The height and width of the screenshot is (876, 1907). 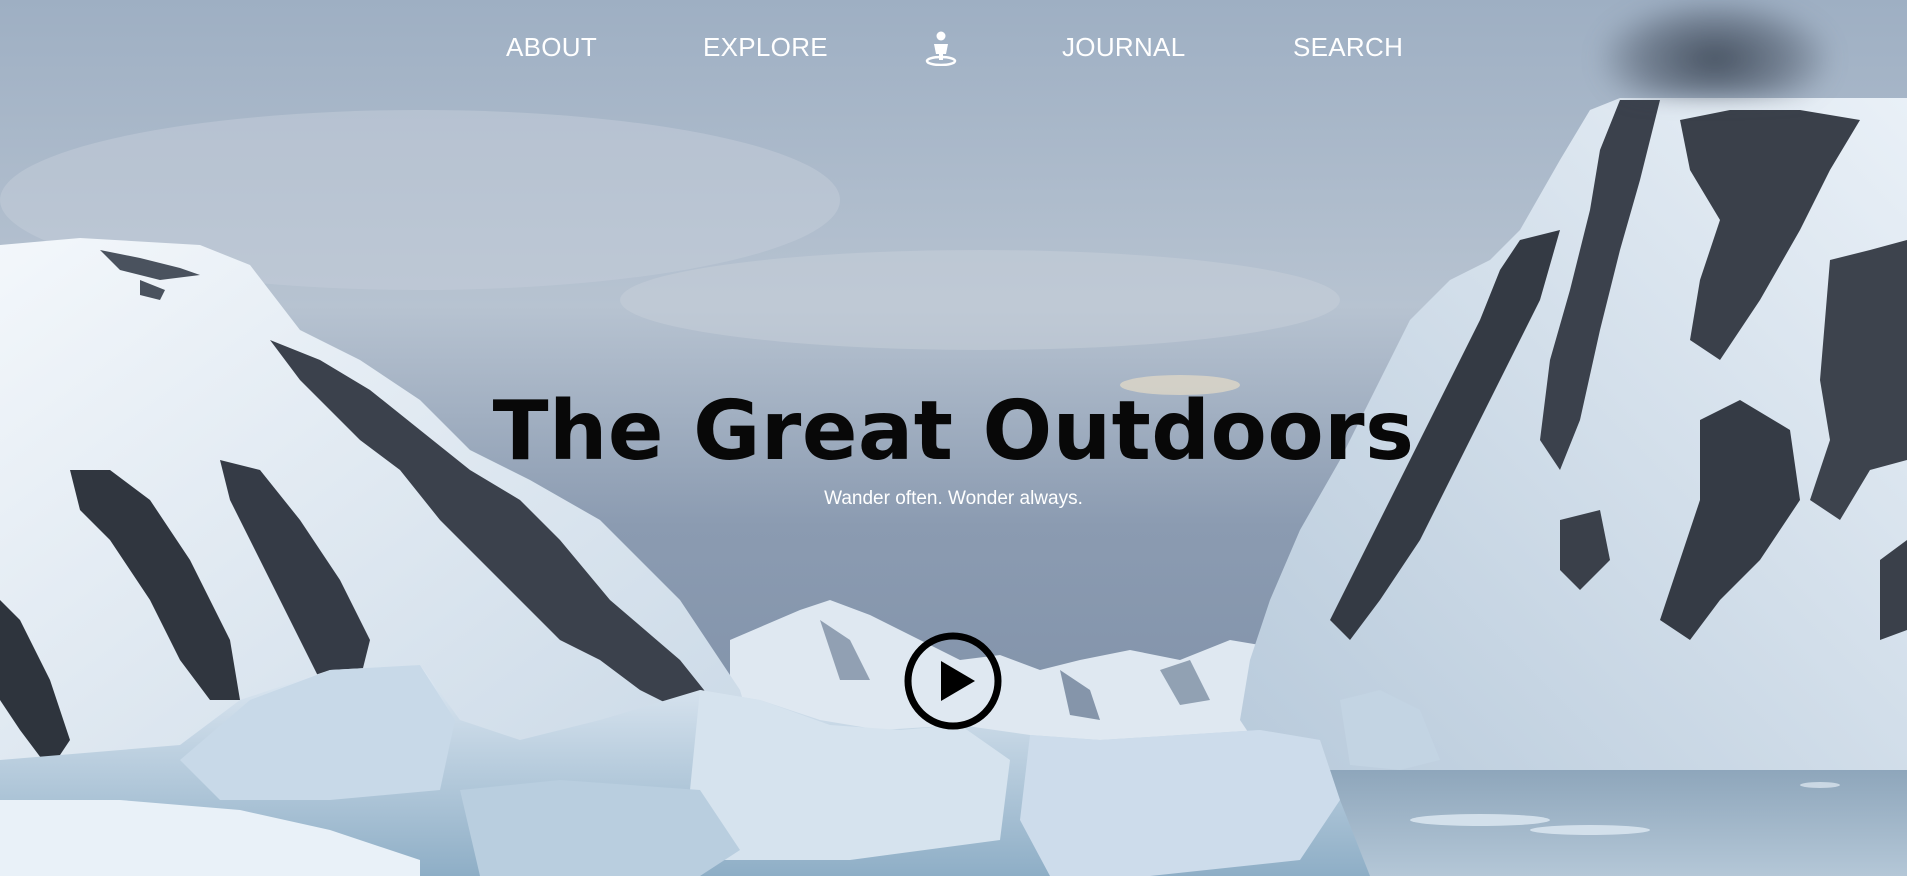 I want to click on hero-title: The Great Outdoors, so click(x=953, y=431).